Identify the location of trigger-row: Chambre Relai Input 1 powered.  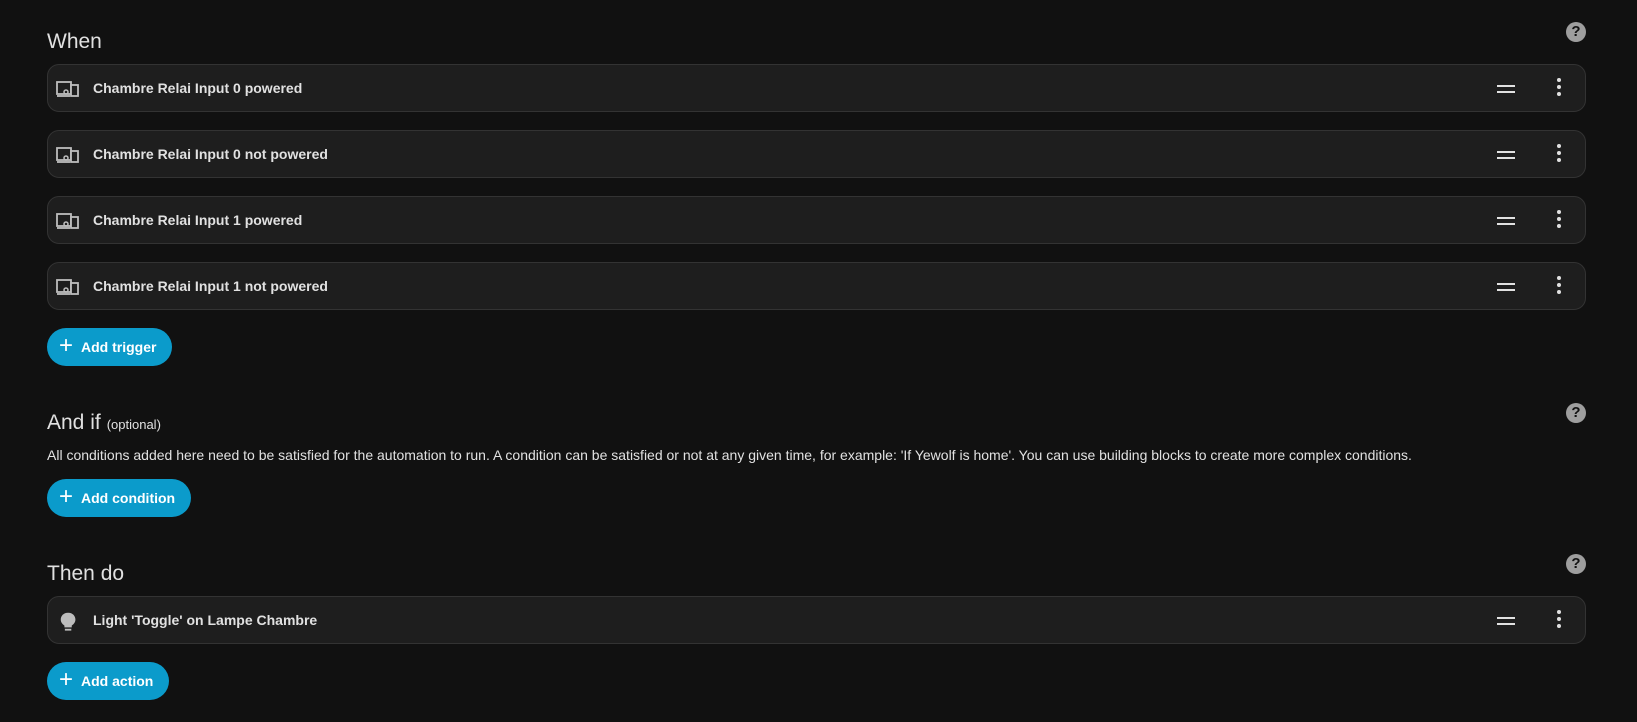
(816, 220).